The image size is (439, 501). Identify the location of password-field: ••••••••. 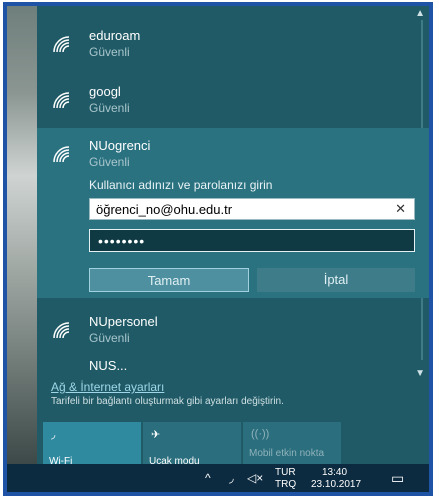
(252, 240).